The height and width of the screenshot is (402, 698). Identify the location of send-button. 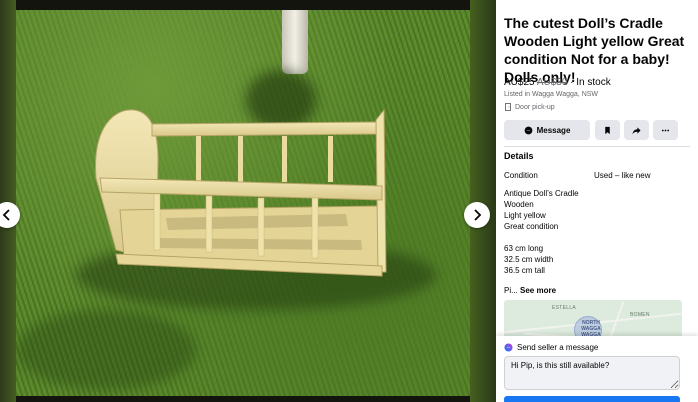
(592, 399).